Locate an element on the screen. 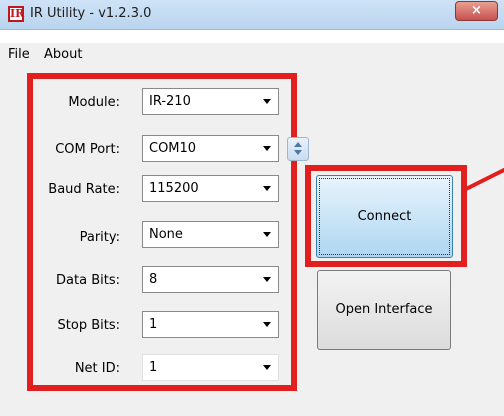  connect-button: Connect is located at coordinates (384, 216).